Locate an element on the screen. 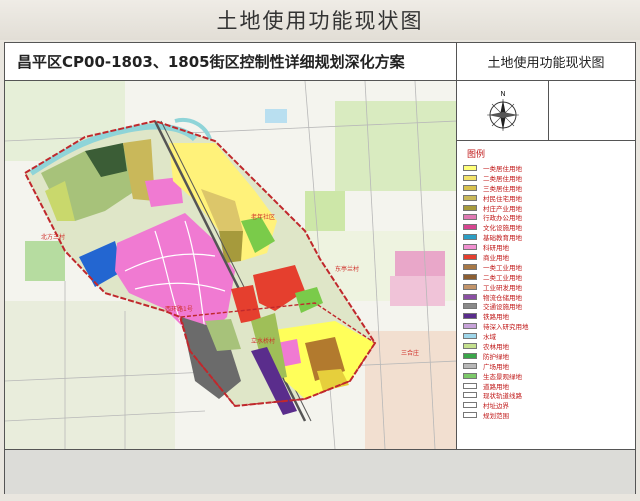  legend-label: 农林用地 is located at coordinates (496, 346).